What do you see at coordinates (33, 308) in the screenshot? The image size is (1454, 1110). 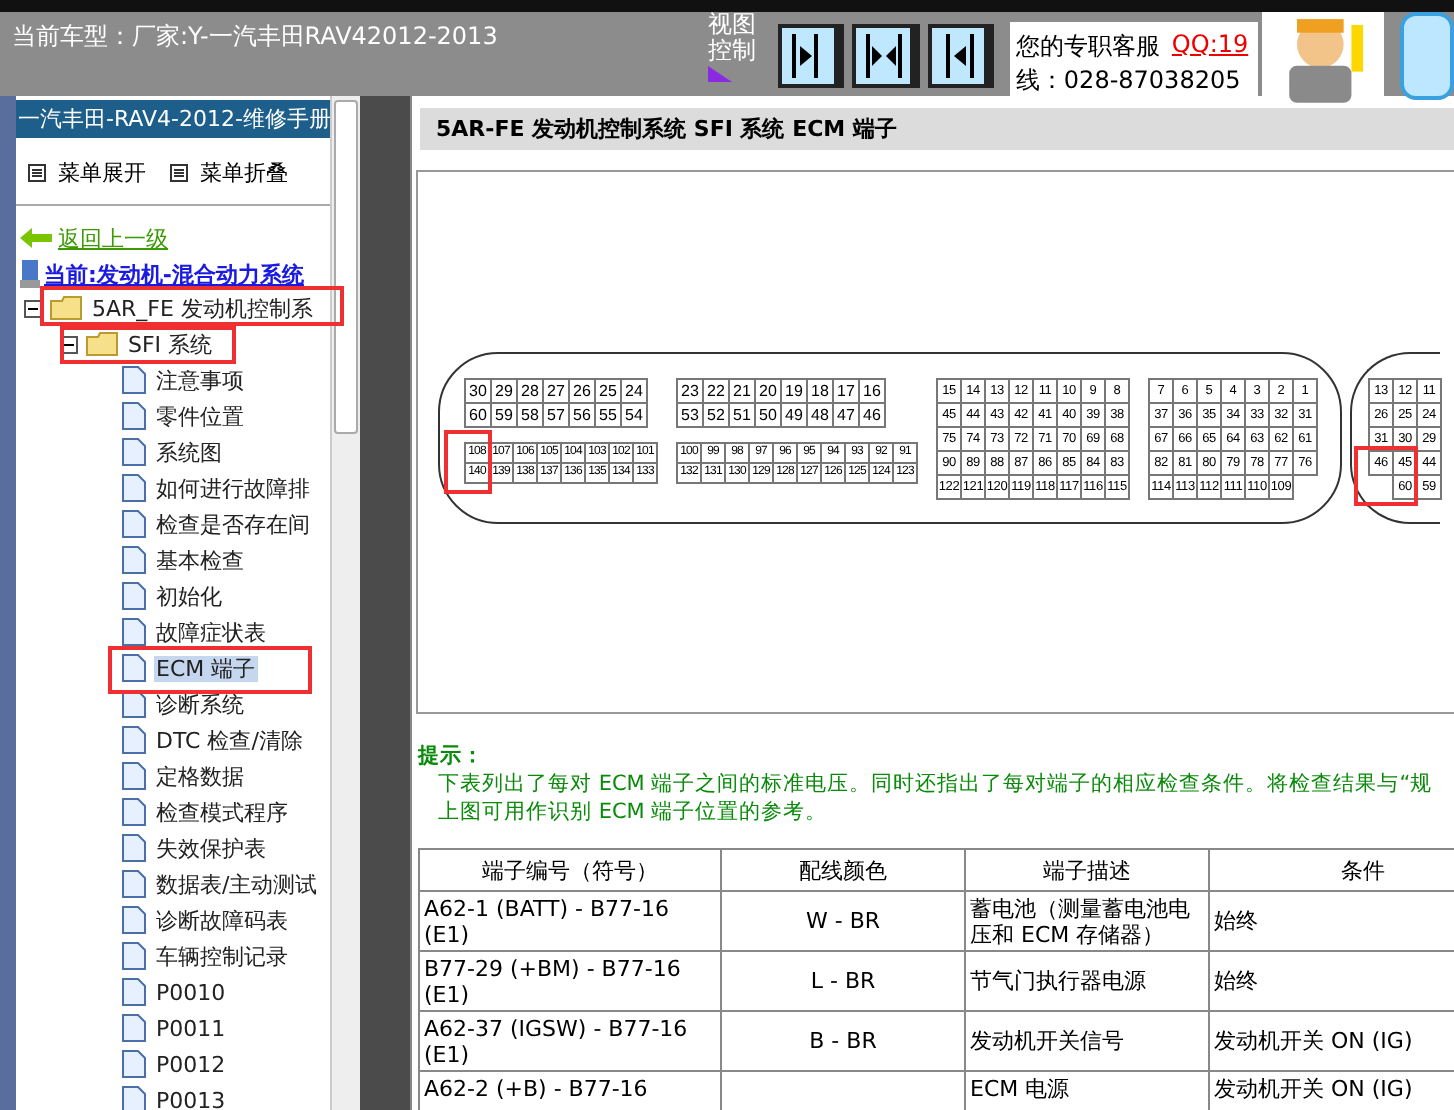 I see `collapse-icon` at bounding box center [33, 308].